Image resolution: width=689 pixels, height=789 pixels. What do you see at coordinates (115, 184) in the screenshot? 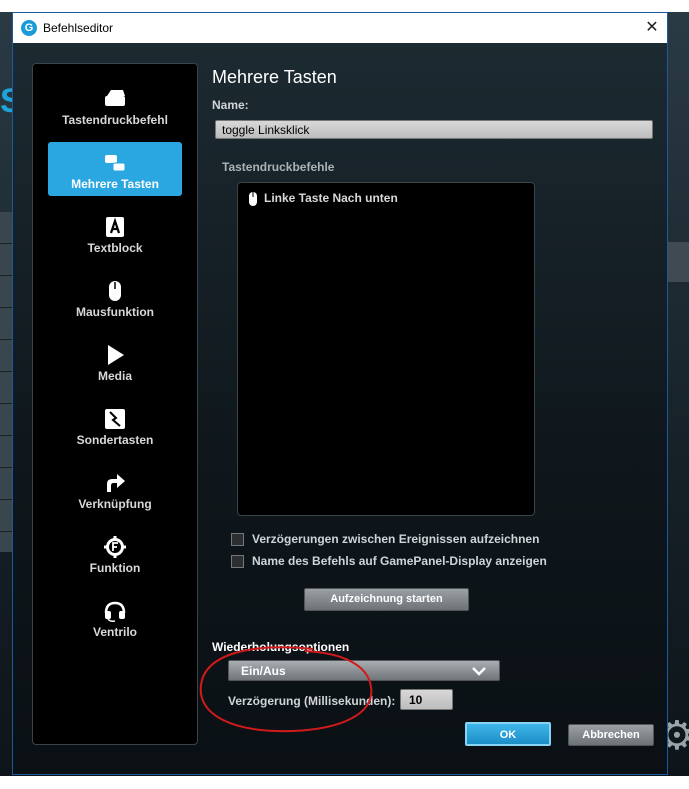
I see `sidebar-item-label: Mehrere Tasten` at bounding box center [115, 184].